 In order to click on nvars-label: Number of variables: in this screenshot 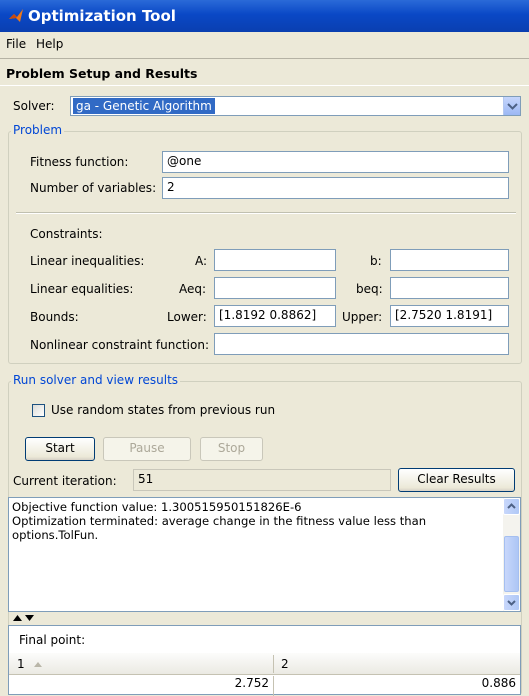, I will do `click(93, 188)`.